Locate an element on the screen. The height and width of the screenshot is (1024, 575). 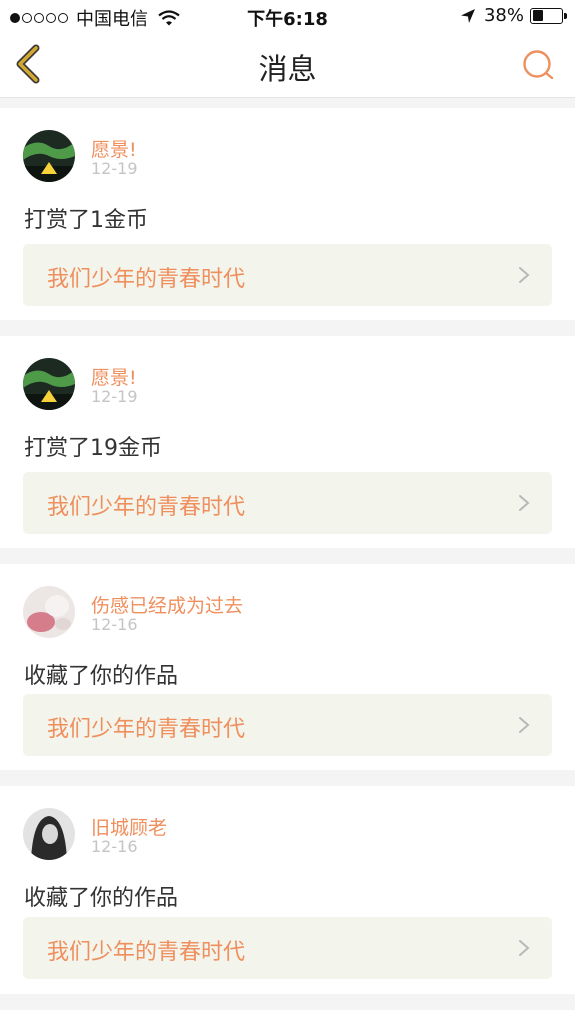
battery-icon is located at coordinates (548, 15).